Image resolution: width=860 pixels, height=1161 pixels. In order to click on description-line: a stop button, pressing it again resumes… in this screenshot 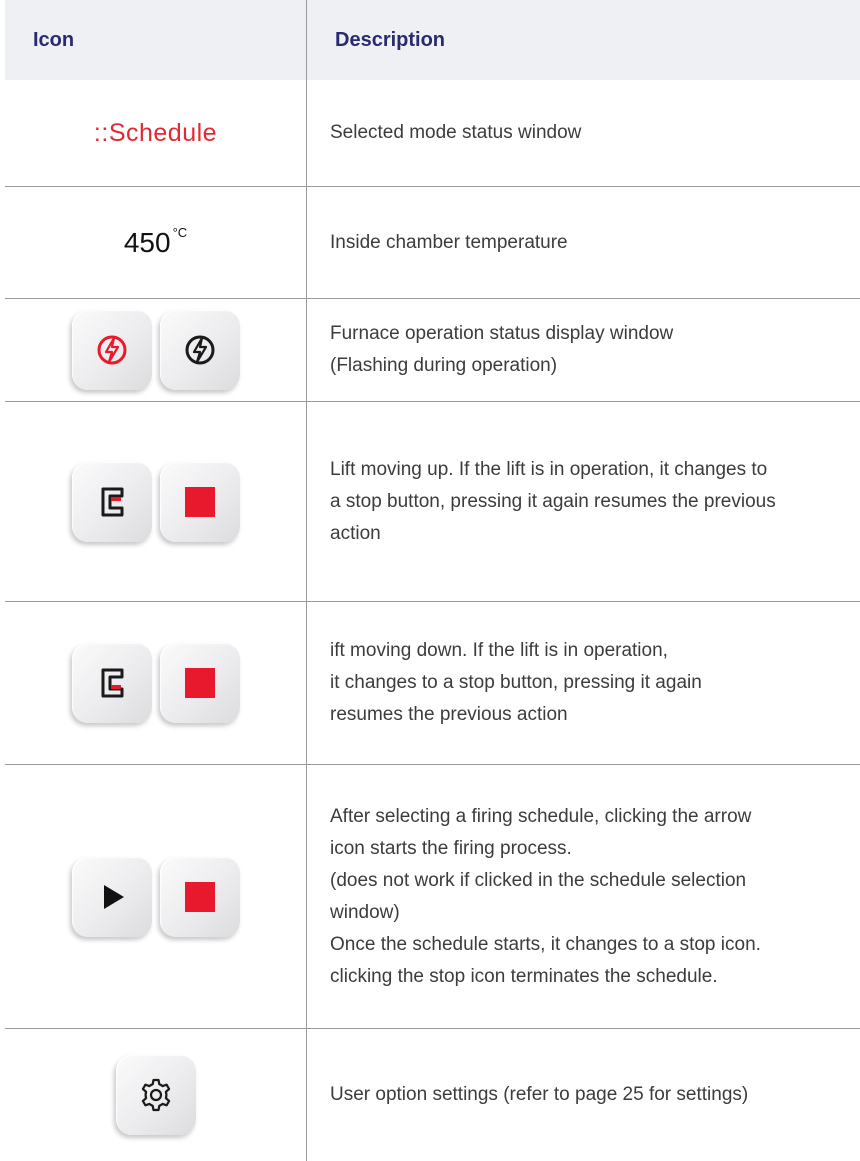, I will do `click(553, 501)`.